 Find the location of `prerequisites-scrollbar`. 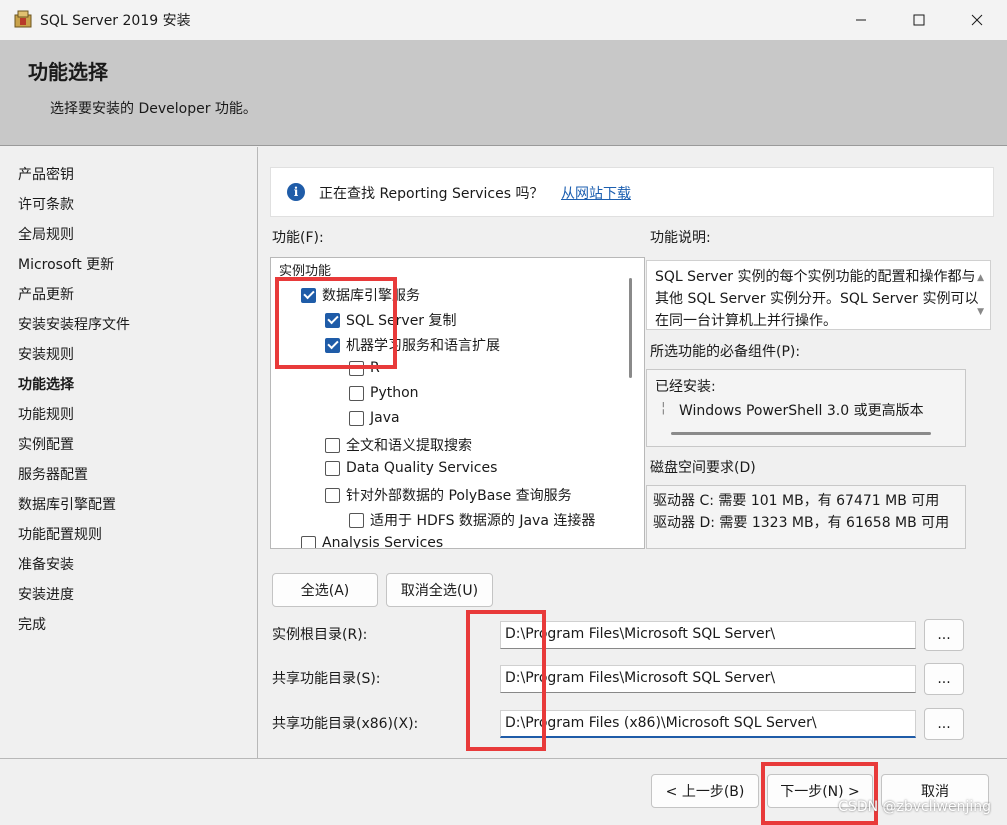

prerequisites-scrollbar is located at coordinates (801, 433).